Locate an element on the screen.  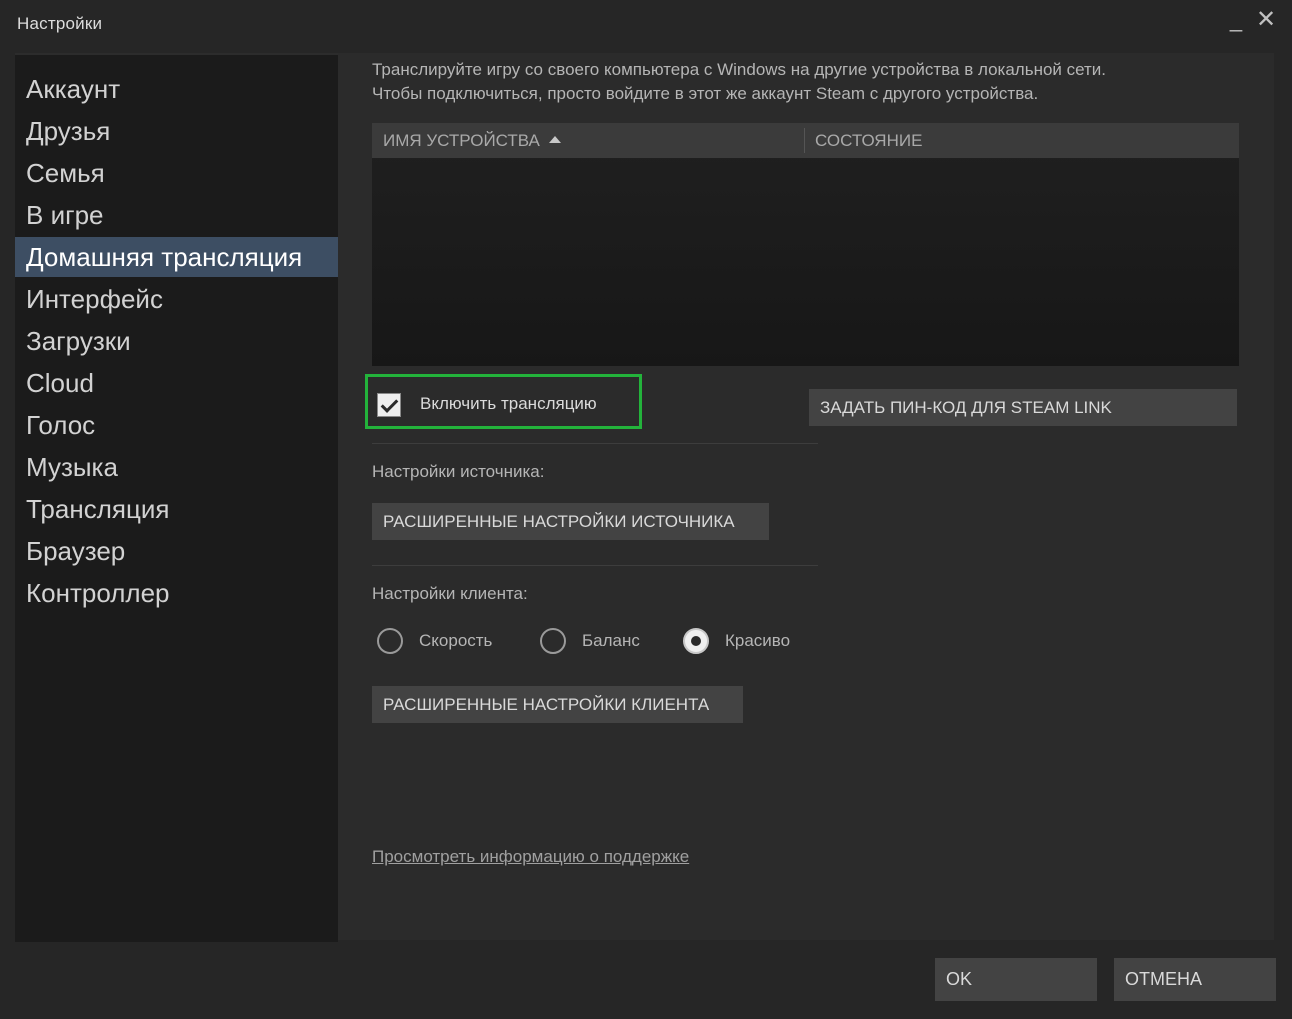
enable-streaming-checkbox is located at coordinates (389, 405).